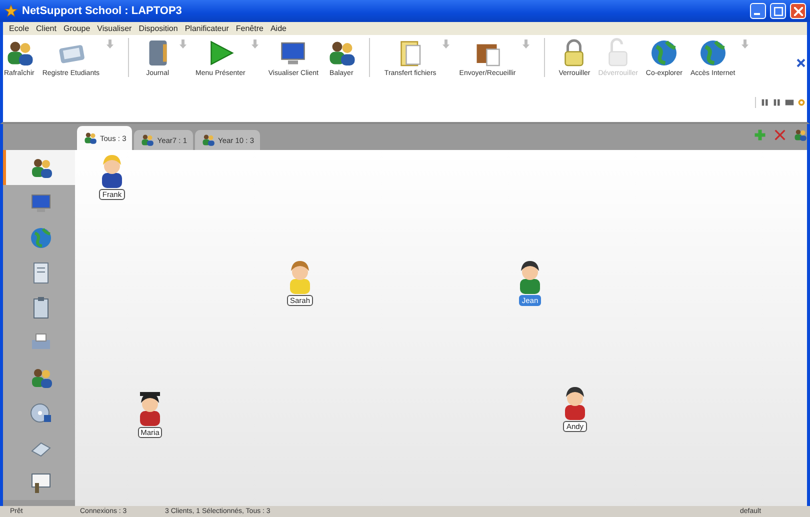  Describe the element at coordinates (46, 28) in the screenshot. I see `menu-item: Client` at that location.